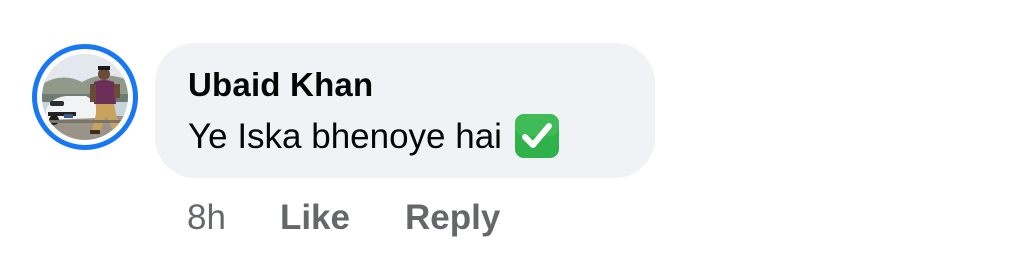 The width and height of the screenshot is (1024, 254). What do you see at coordinates (345, 136) in the screenshot?
I see `comment-text: Ye Iska bhenoye hai` at bounding box center [345, 136].